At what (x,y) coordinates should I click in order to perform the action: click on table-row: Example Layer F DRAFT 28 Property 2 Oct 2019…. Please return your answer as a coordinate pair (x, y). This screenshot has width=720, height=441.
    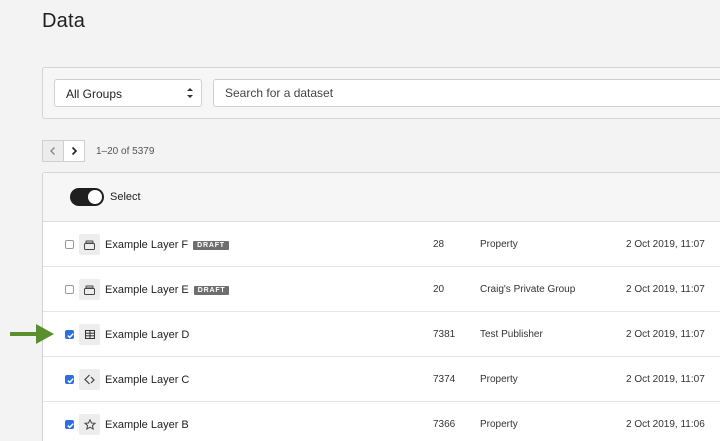
    Looking at the image, I should click on (381, 244).